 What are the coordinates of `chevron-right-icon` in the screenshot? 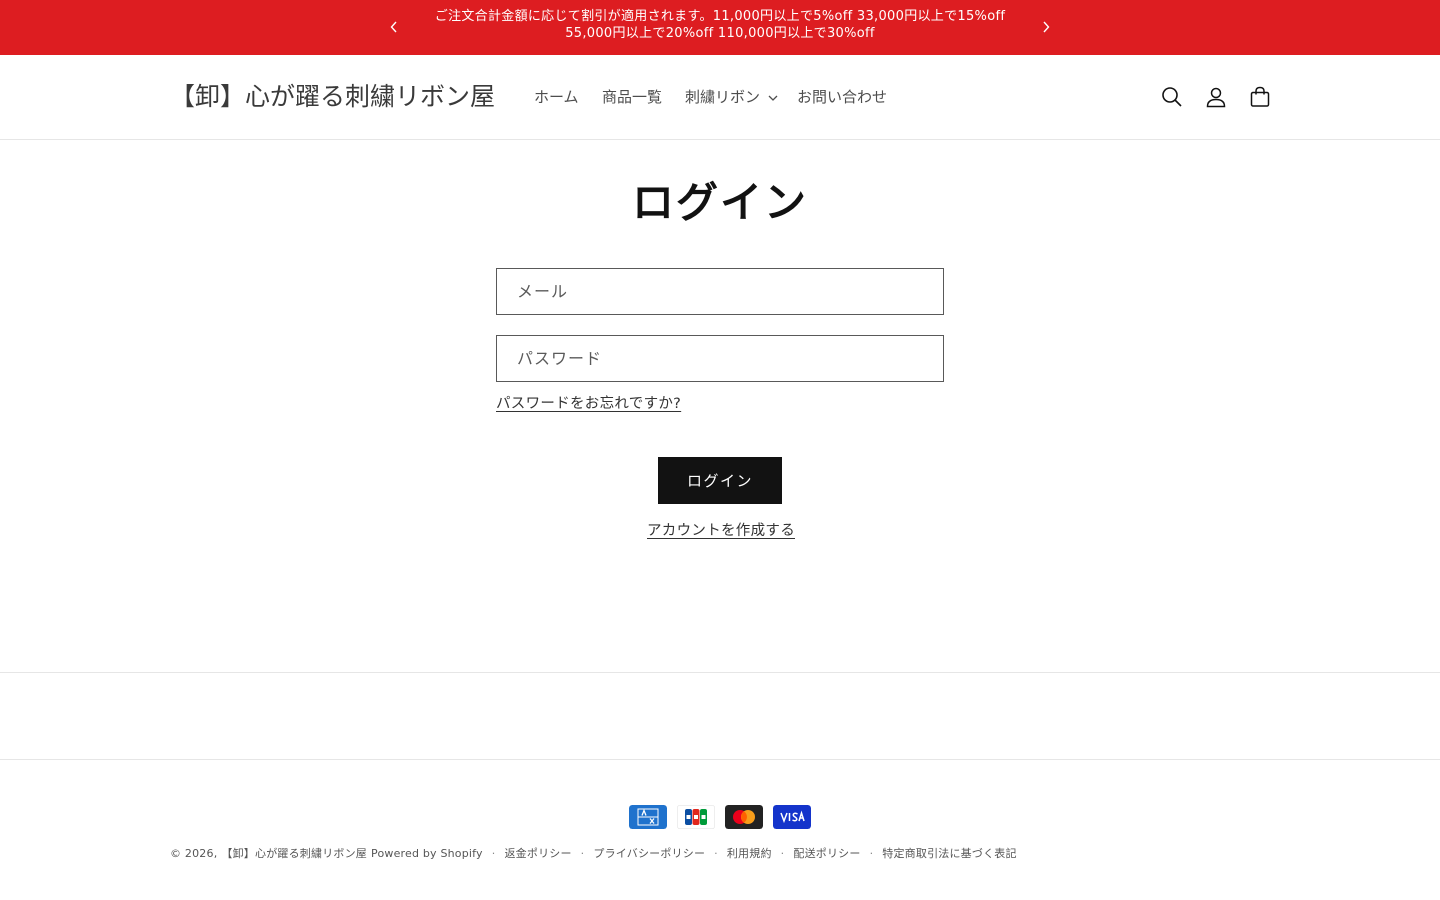 It's located at (1046, 27).